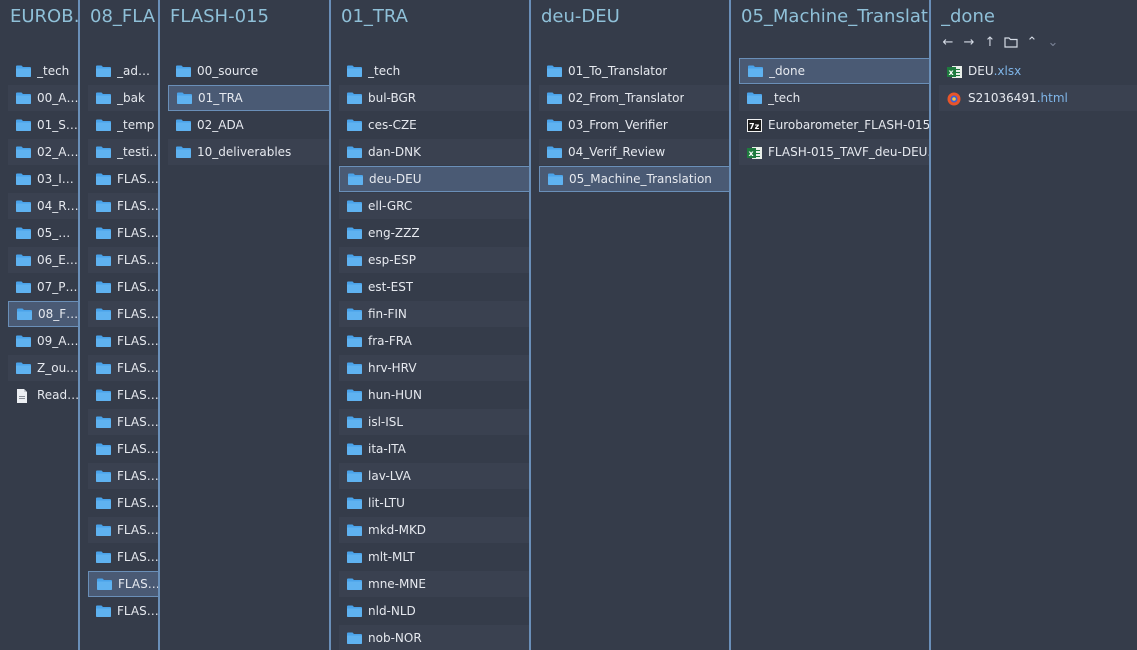 This screenshot has height=650, width=1137. Describe the element at coordinates (435, 287) in the screenshot. I see `folder-item: est-EST` at that location.